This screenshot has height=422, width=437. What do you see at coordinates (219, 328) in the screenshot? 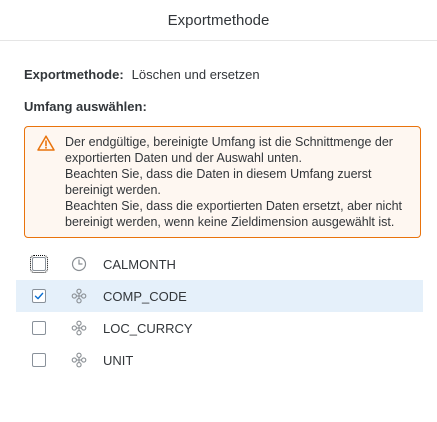
I see `dimension-item-loc-currcy: LOC_CURRCY` at bounding box center [219, 328].